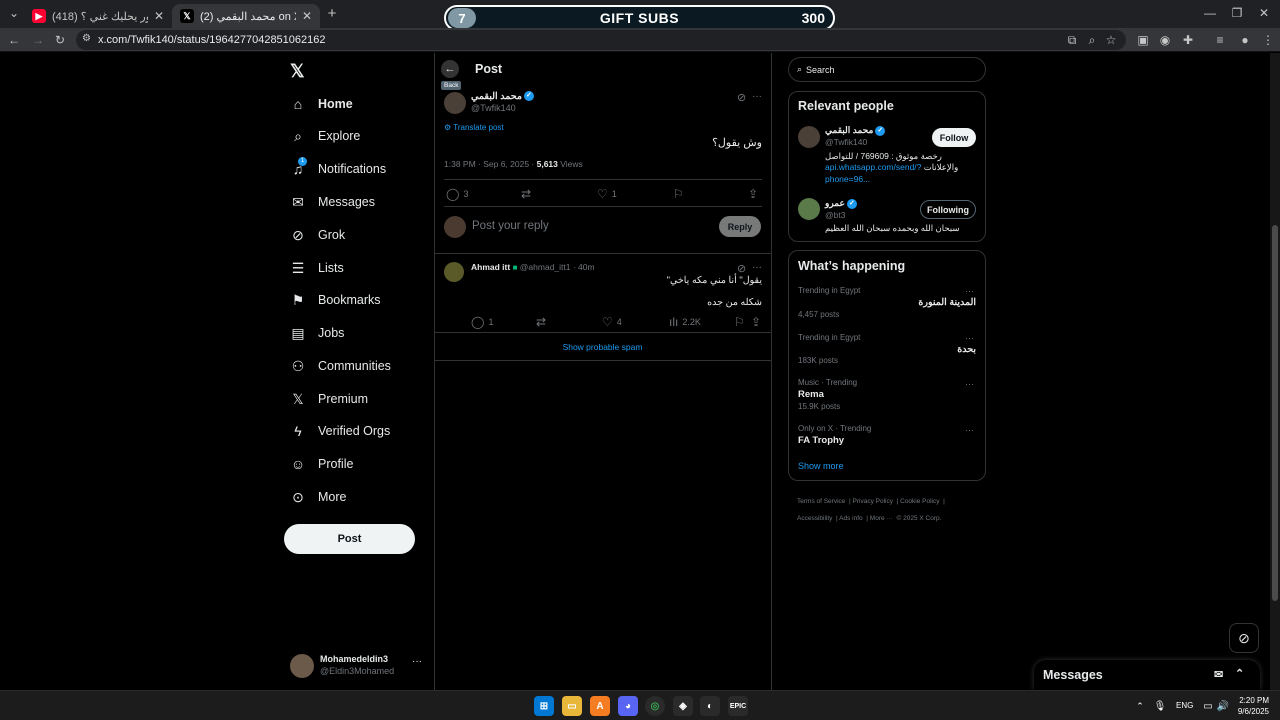 This screenshot has height=720, width=1280. Describe the element at coordinates (1147, 675) in the screenshot. I see `messages-drawer: Messages ✉ ⌃` at that location.